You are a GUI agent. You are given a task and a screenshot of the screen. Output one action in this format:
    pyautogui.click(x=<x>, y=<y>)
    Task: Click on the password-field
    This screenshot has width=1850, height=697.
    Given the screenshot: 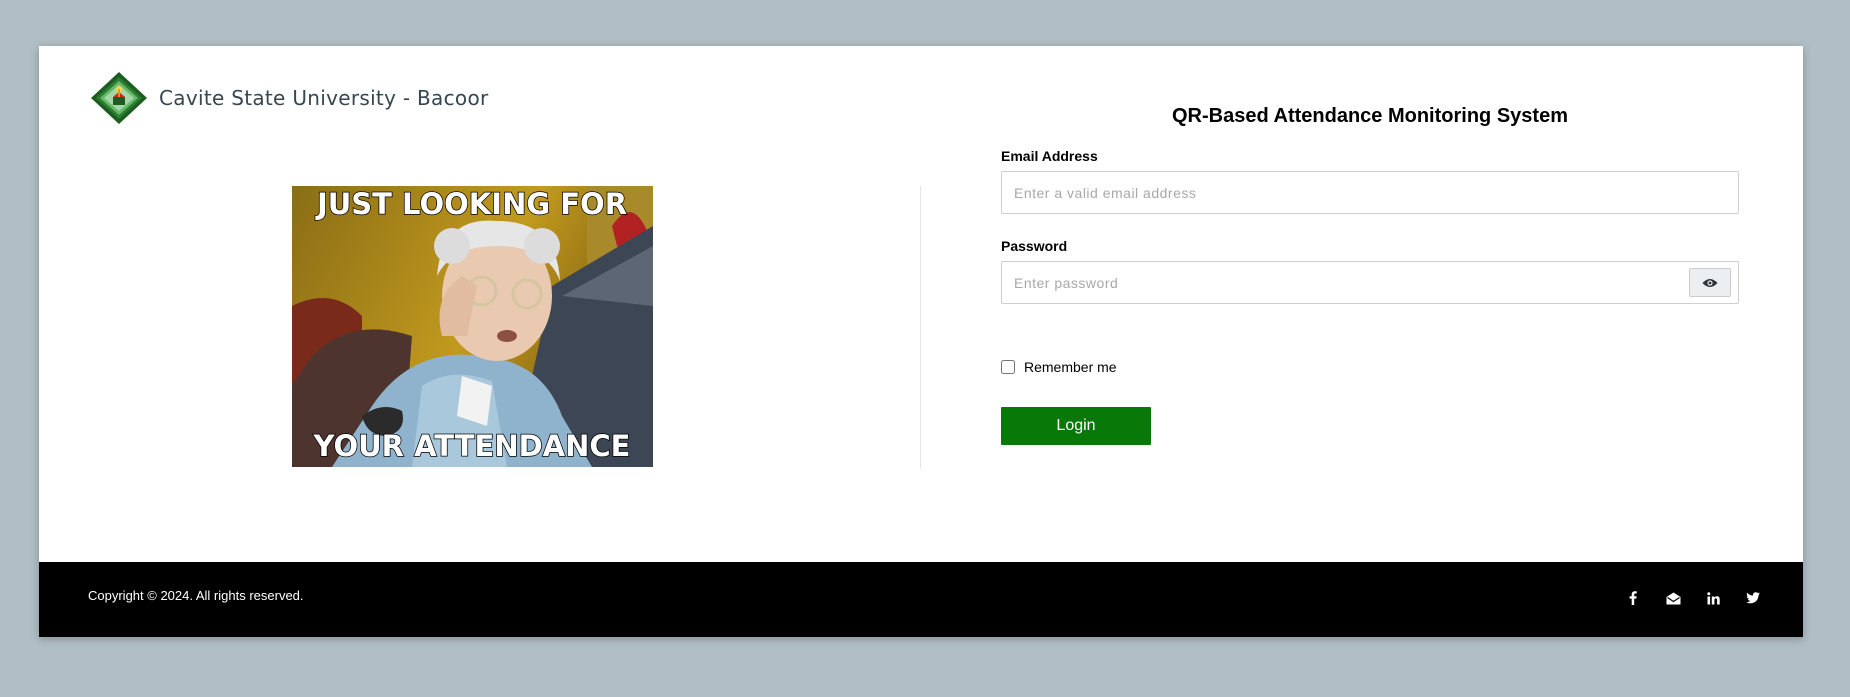 What is the action you would take?
    pyautogui.click(x=1370, y=282)
    